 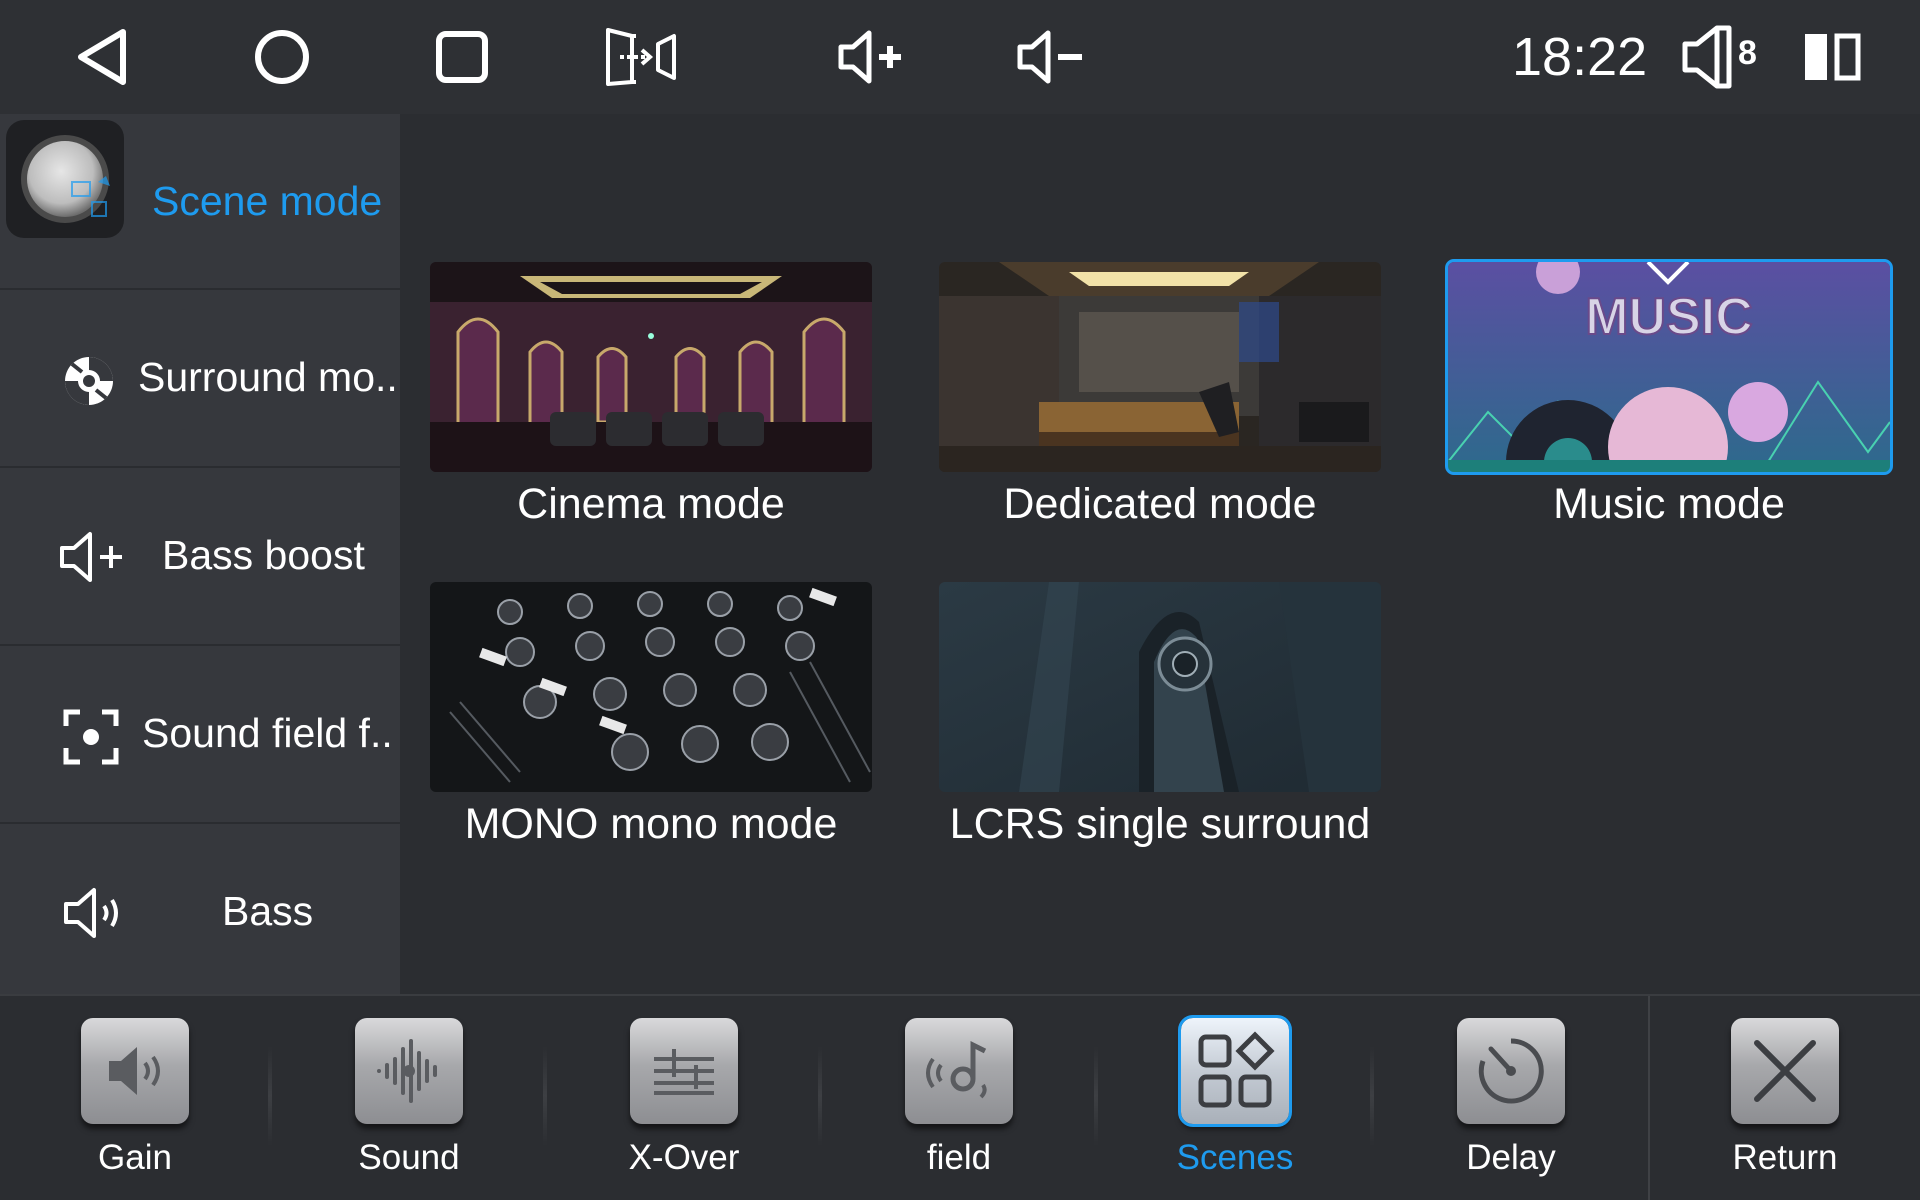 What do you see at coordinates (263, 555) in the screenshot?
I see `sidebar-item-label: Bass boost` at bounding box center [263, 555].